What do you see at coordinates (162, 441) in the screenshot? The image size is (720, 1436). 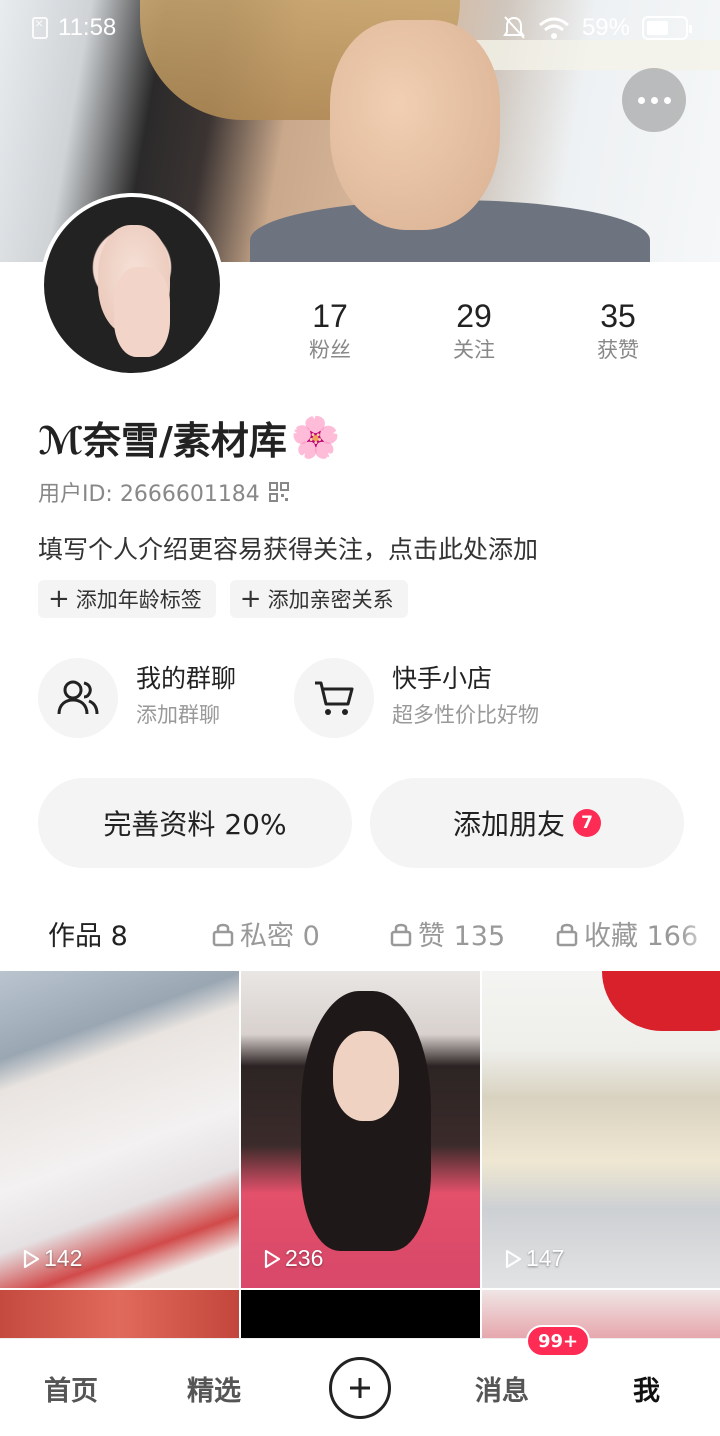 I see `nickname-text: ℳ奈雪/素材库` at bounding box center [162, 441].